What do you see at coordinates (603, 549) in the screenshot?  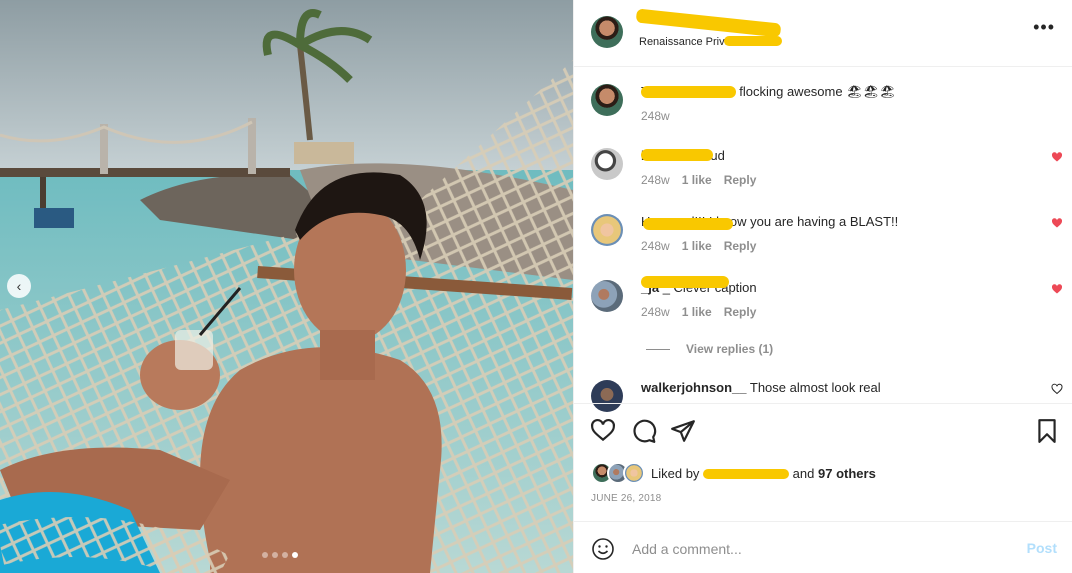 I see `emoji-smiley-icon` at bounding box center [603, 549].